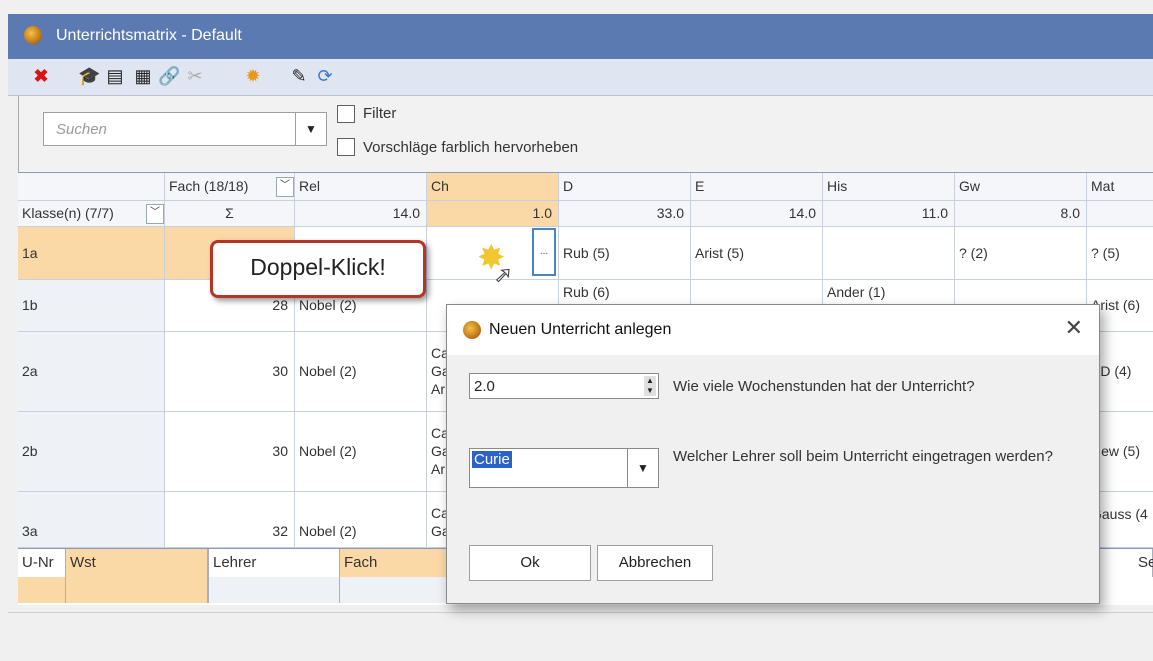 Image resolution: width=1153 pixels, height=661 pixels. Describe the element at coordinates (230, 214) in the screenshot. I see `sum-header: Σ` at that location.